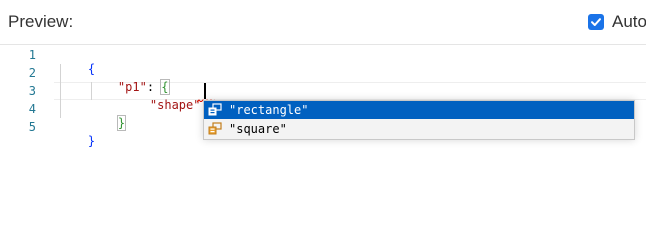 The width and height of the screenshot is (646, 240). Describe the element at coordinates (175, 105) in the screenshot. I see `json-key: "shape"` at that location.